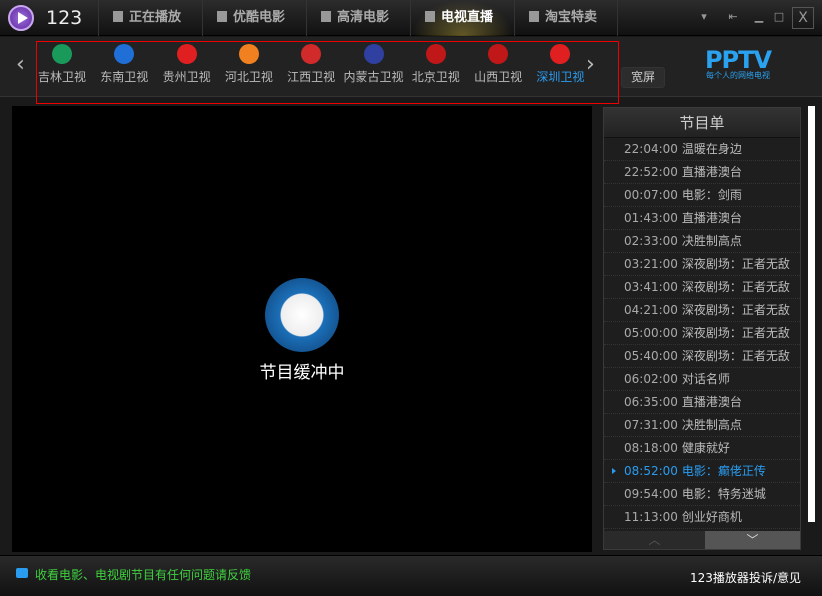  What do you see at coordinates (723, 494) in the screenshot?
I see `schedule-program: 电影：特务迷城` at bounding box center [723, 494].